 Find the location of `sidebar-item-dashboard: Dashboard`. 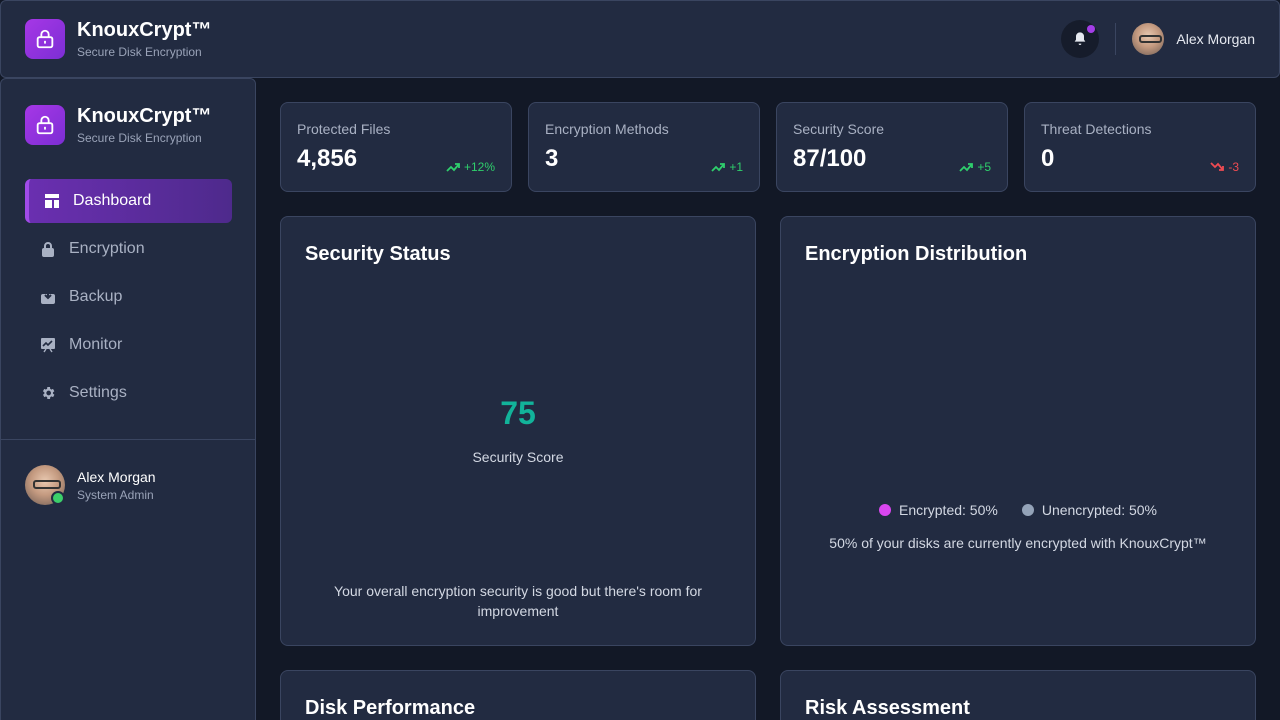

sidebar-item-dashboard: Dashboard is located at coordinates (128, 201).